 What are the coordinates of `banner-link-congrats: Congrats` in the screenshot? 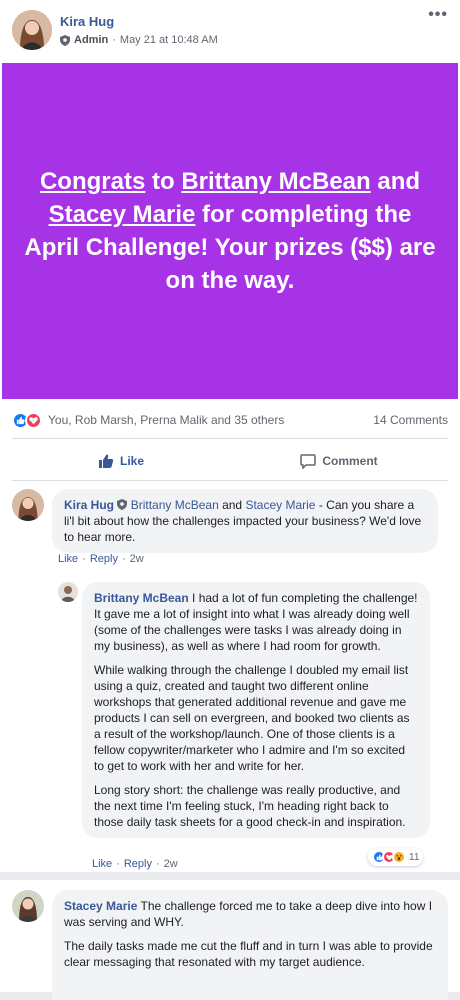 It's located at (92, 181).